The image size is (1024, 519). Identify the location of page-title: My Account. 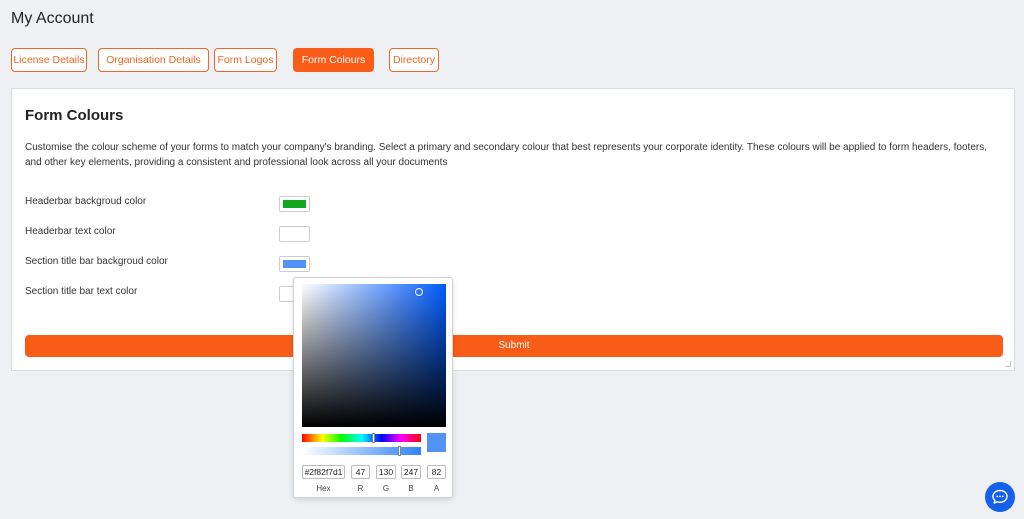
(52, 18).